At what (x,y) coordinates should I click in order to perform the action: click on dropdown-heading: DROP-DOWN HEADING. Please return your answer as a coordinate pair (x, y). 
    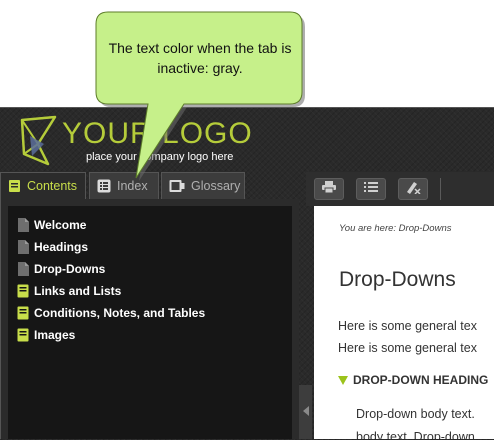
    Looking at the image, I should click on (413, 380).